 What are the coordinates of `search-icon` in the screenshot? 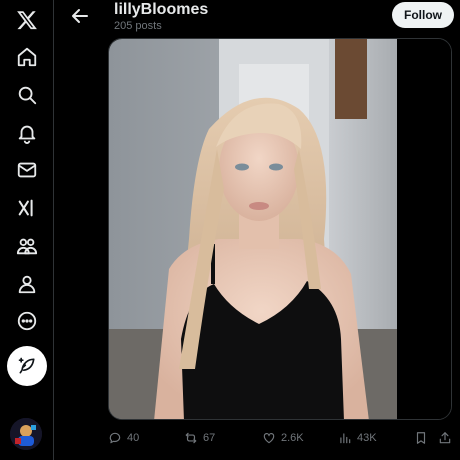 It's located at (27, 95).